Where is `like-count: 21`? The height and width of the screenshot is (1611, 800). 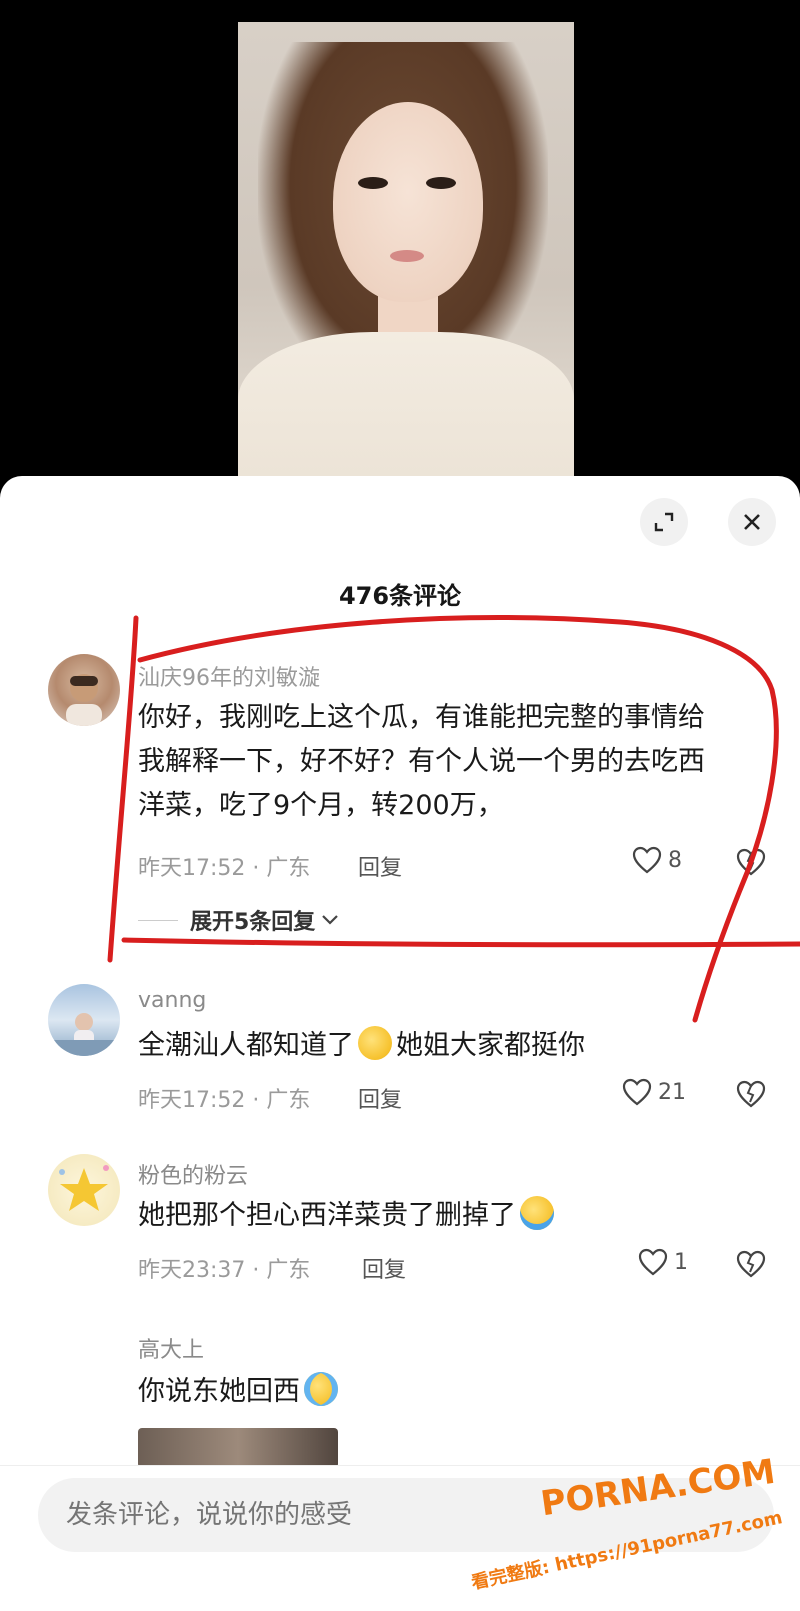
like-count: 21 is located at coordinates (672, 1092).